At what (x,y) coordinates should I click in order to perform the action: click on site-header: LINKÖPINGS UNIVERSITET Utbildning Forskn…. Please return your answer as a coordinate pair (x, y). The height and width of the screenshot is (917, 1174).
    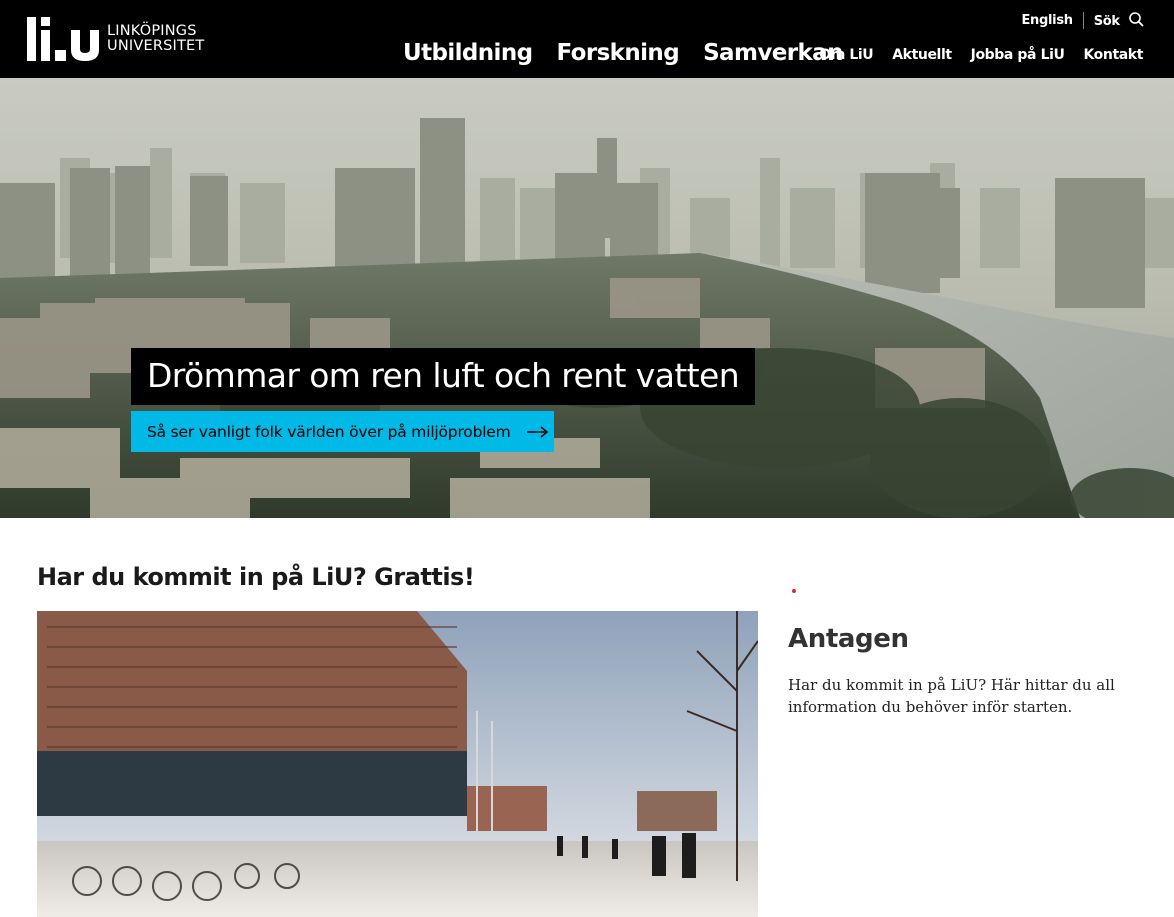
    Looking at the image, I should click on (587, 39).